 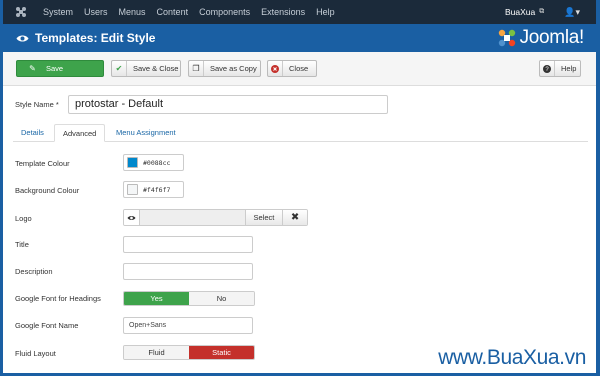 I want to click on background-colour-field: #f4f6f7, so click(x=153, y=189).